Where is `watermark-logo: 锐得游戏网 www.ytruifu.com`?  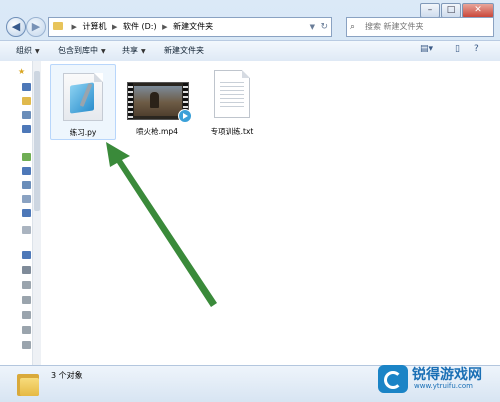
watermark-logo: 锐得游戏网 www.ytruifu.com is located at coordinates (438, 380).